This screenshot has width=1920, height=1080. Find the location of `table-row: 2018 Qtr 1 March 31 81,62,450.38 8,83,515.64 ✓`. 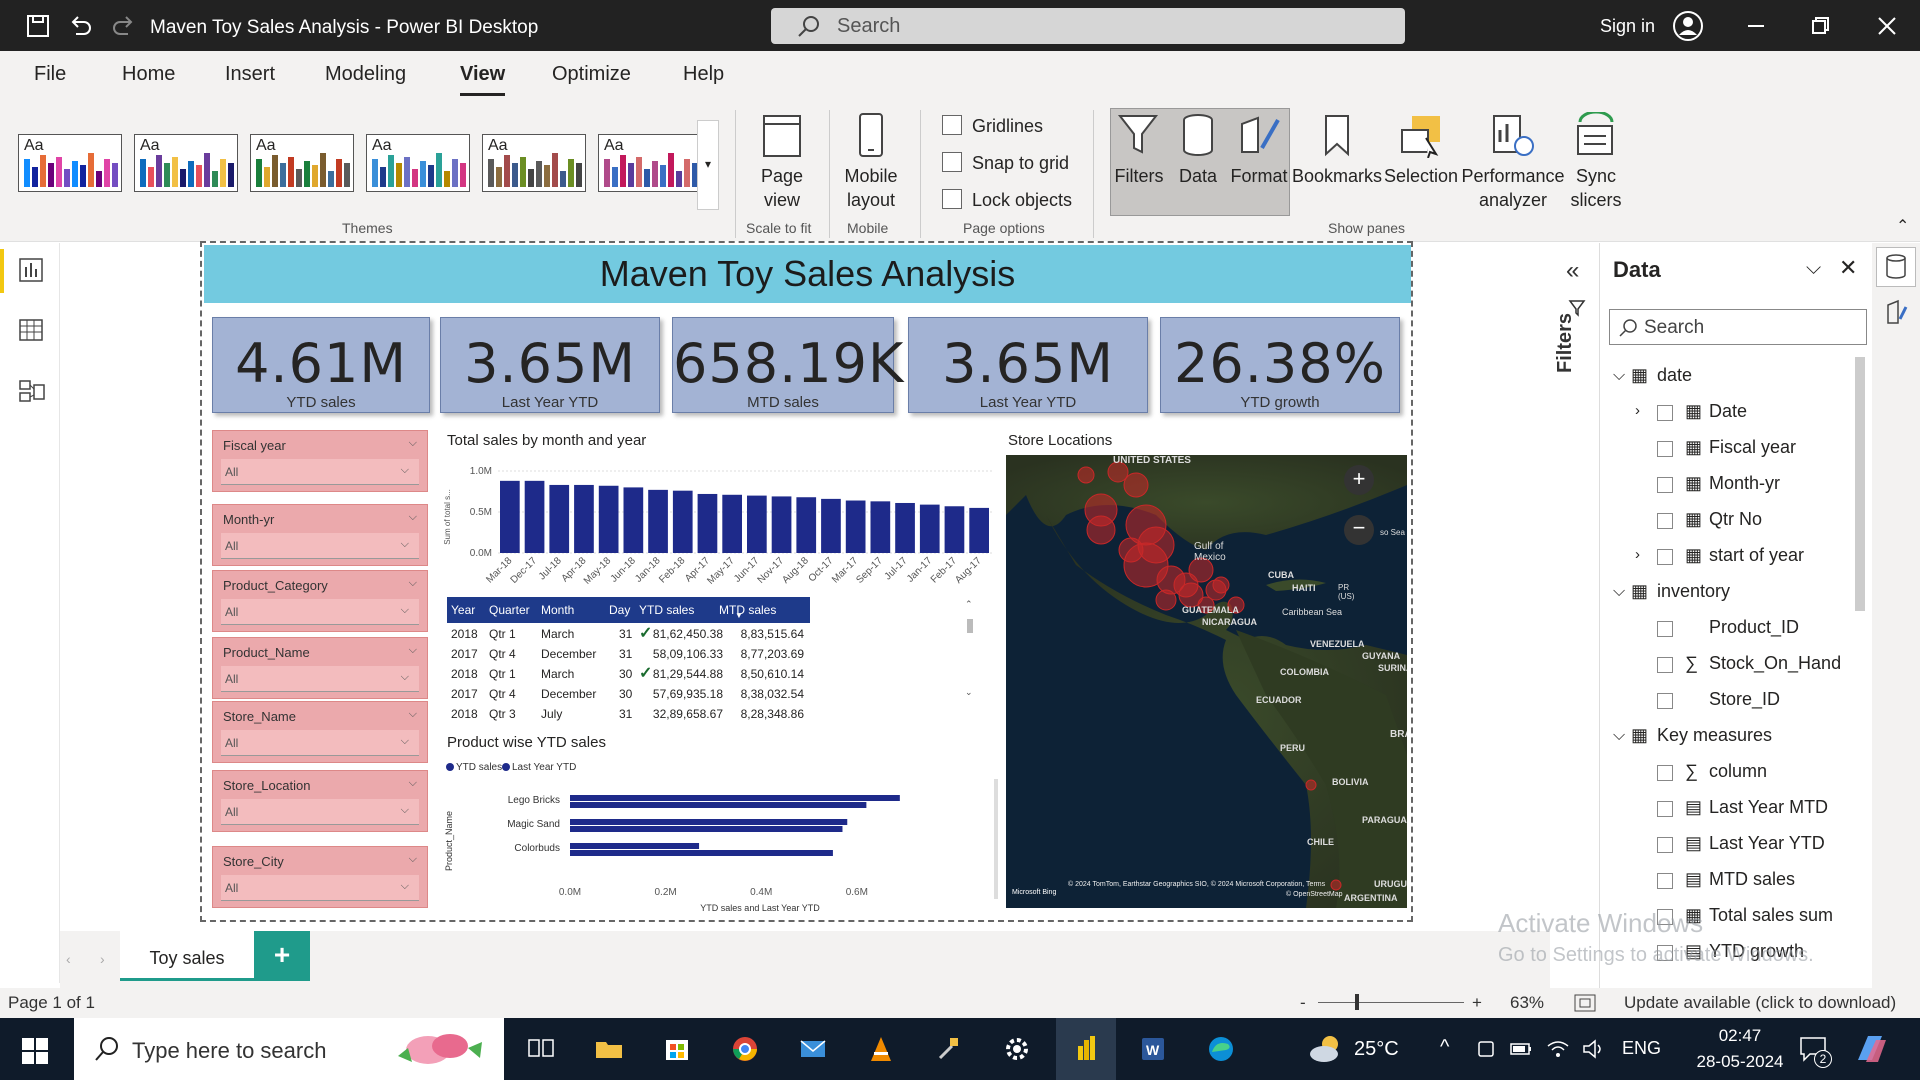

table-row: 2018 Qtr 1 March 31 81,62,450.38 8,83,515.64 ✓ is located at coordinates (628, 633).